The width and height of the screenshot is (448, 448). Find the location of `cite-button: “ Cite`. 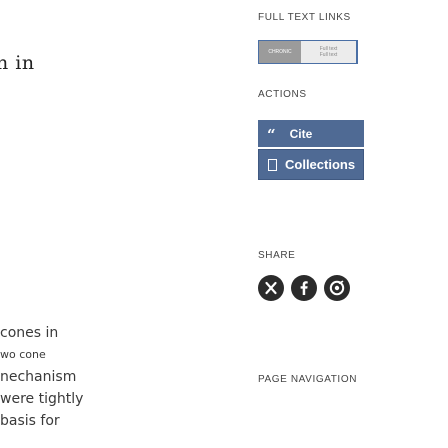

cite-button: “ Cite is located at coordinates (311, 133).